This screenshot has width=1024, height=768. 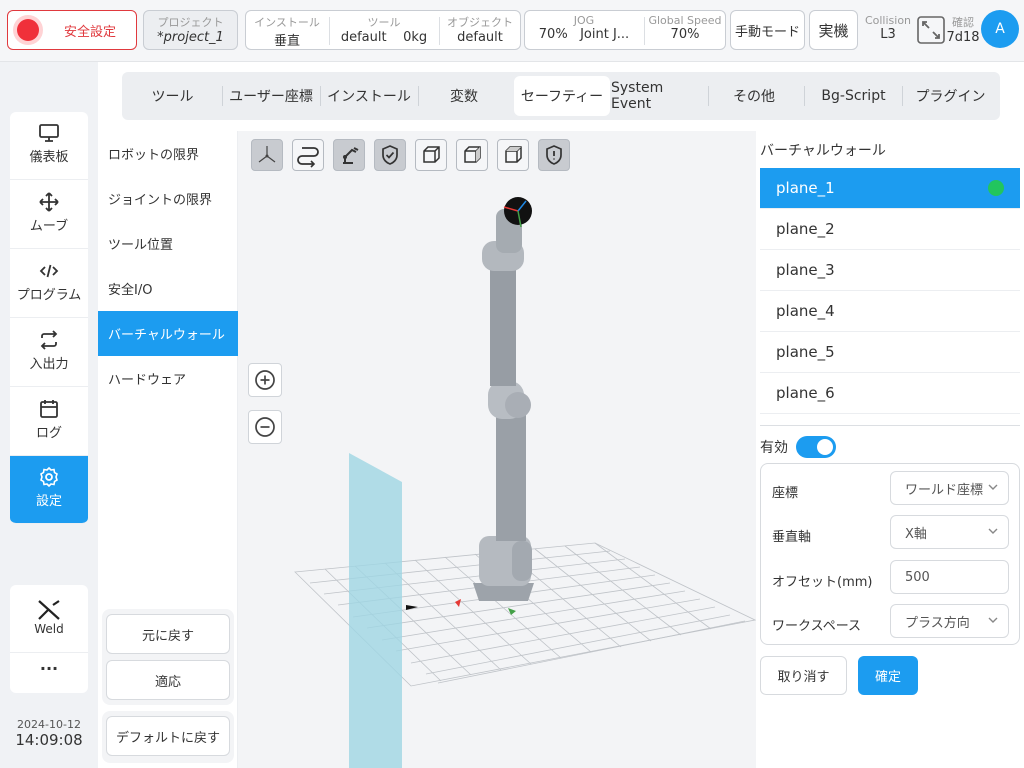 I want to click on manual-mode-button: 手動モード, so click(x=767, y=30).